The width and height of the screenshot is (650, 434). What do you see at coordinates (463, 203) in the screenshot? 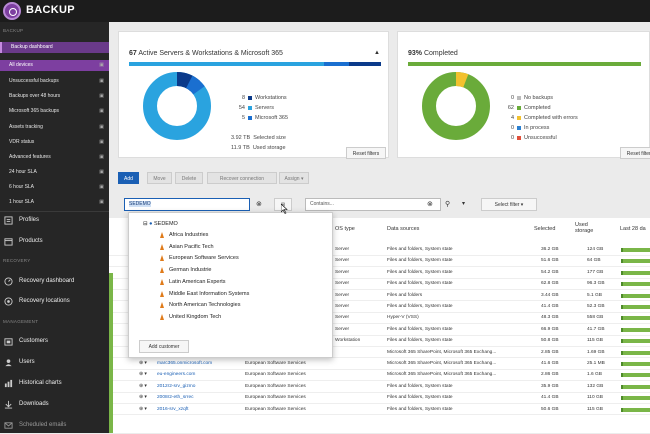
I see `chevron-down-icon: ▾` at bounding box center [463, 203].